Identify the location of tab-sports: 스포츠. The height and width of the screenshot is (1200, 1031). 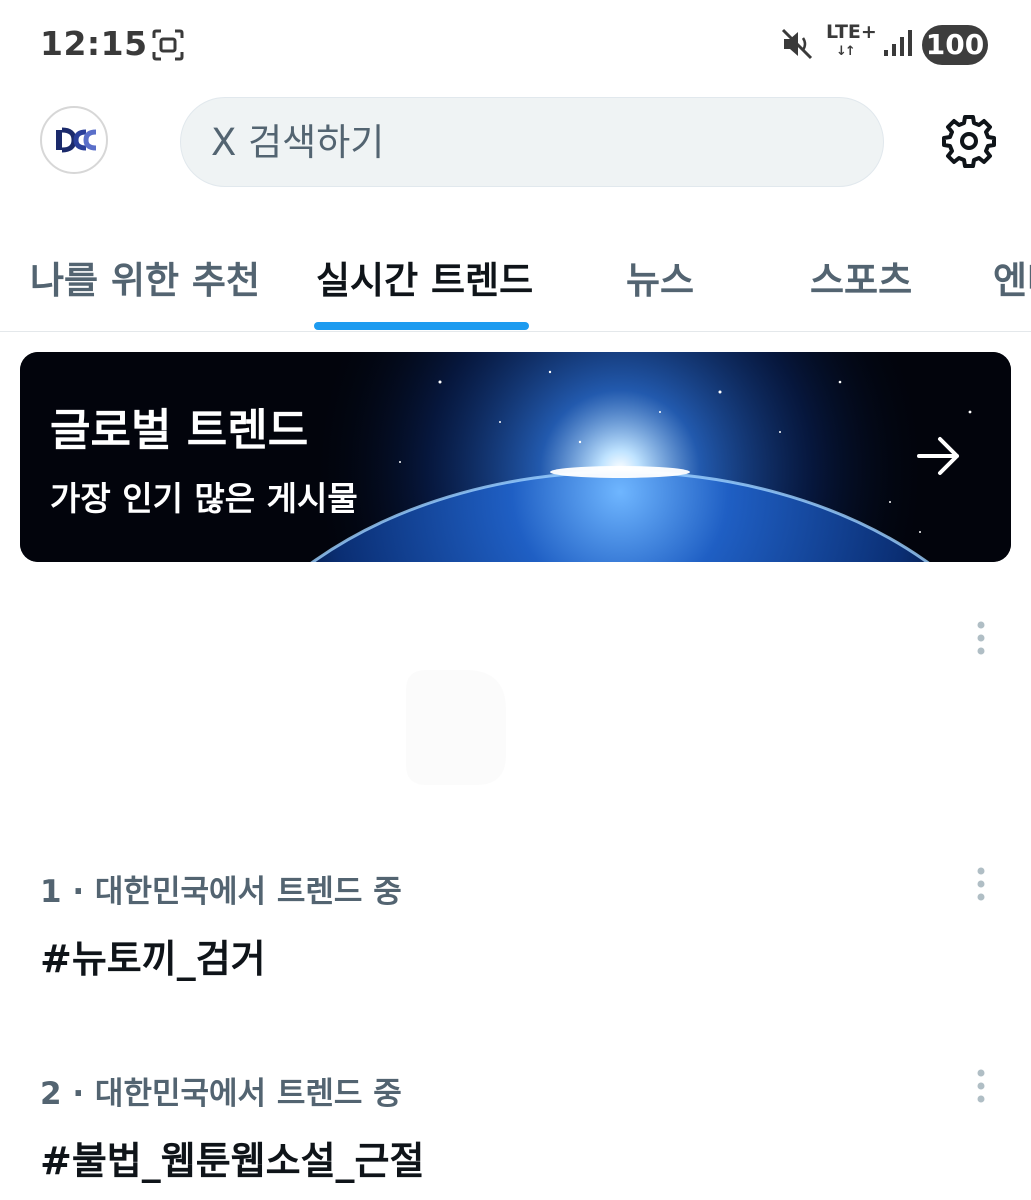
(861, 277).